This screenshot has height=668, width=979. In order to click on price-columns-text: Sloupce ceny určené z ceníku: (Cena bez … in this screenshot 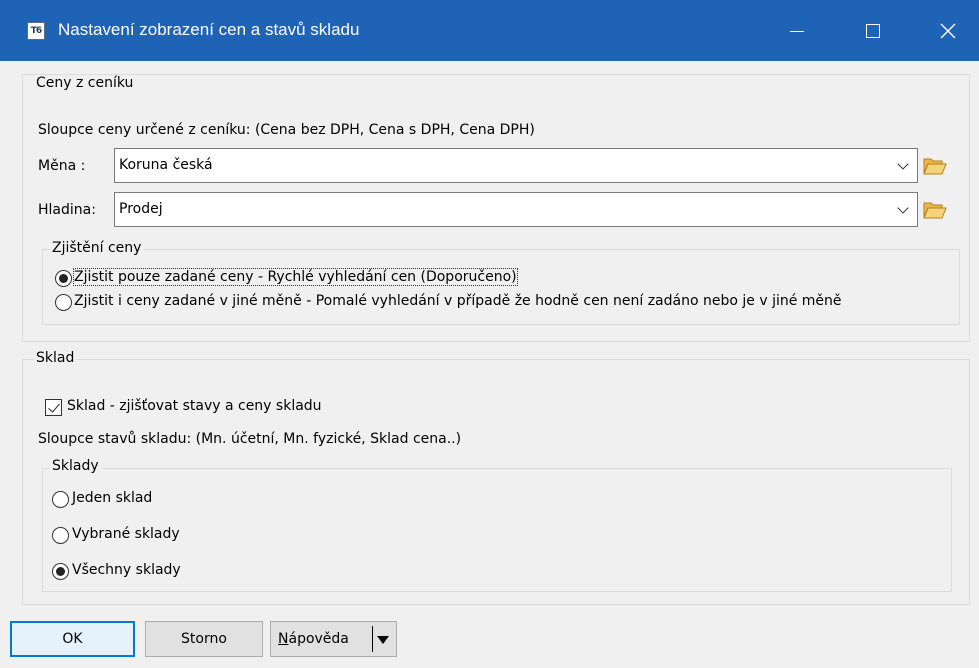, I will do `click(286, 130)`.